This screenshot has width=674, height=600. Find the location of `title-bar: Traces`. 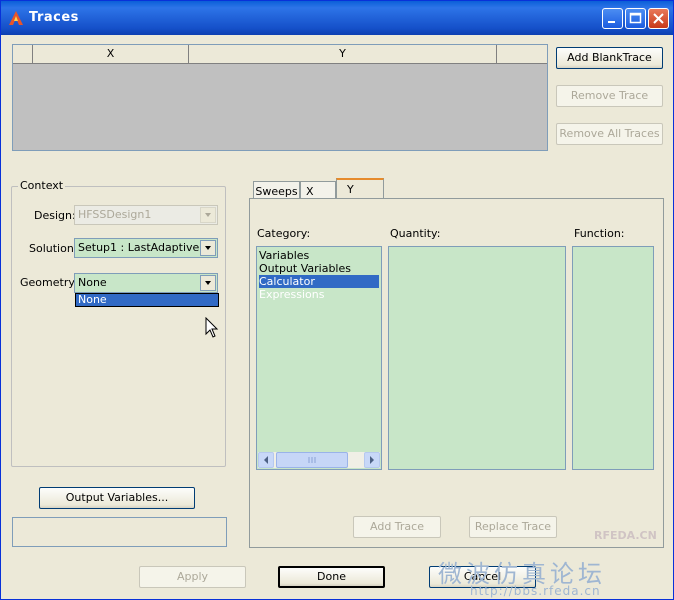

title-bar: Traces is located at coordinates (337, 18).